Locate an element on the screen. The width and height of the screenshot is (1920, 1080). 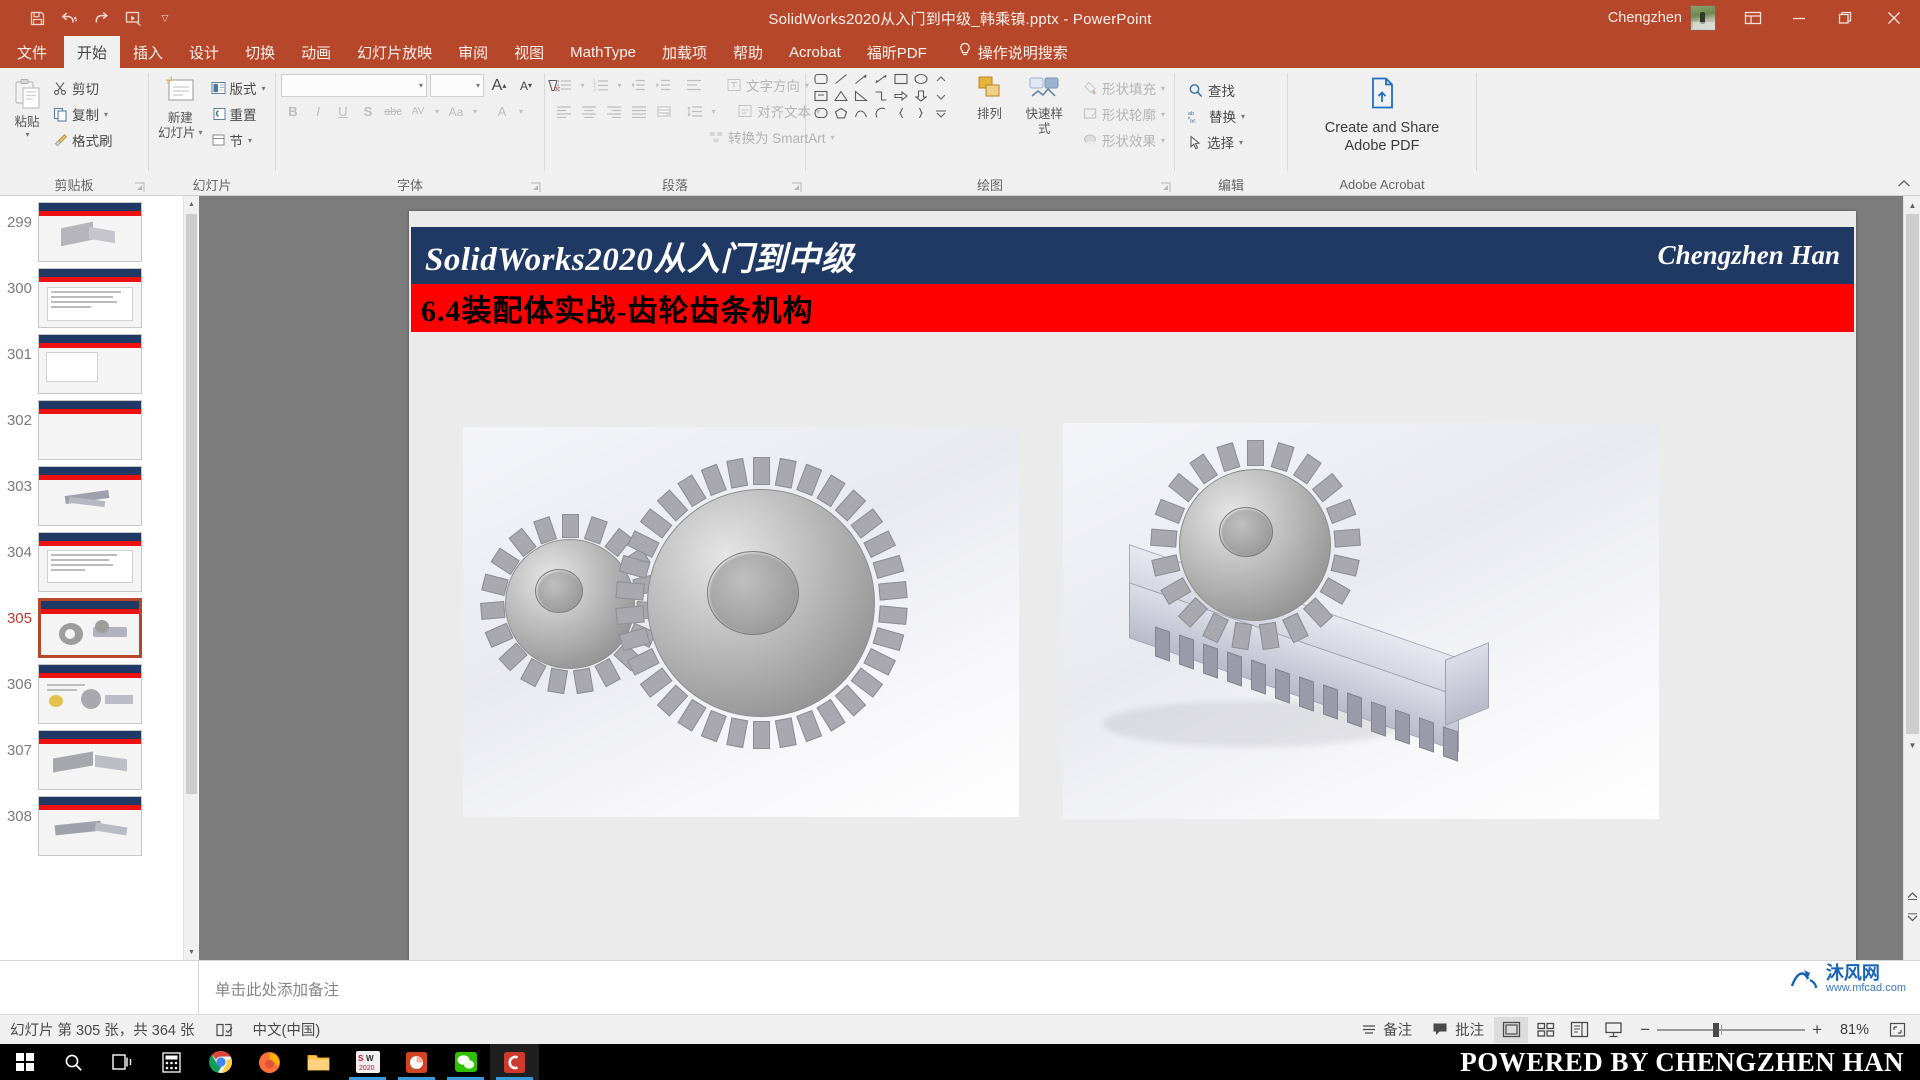
tab-insert: 插入 is located at coordinates (148, 52).